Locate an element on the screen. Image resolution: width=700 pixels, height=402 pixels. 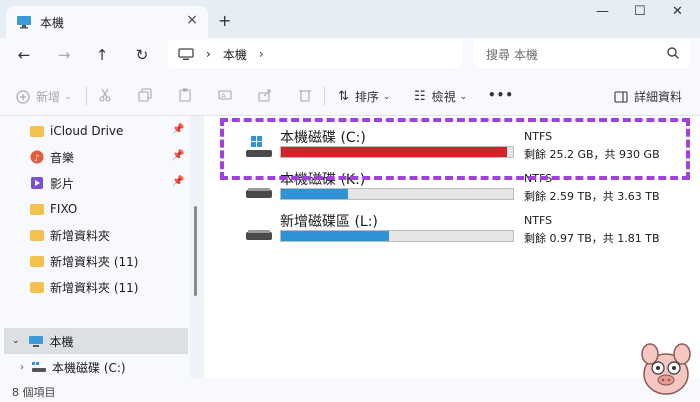
minimize-button: — is located at coordinates (602, 11).